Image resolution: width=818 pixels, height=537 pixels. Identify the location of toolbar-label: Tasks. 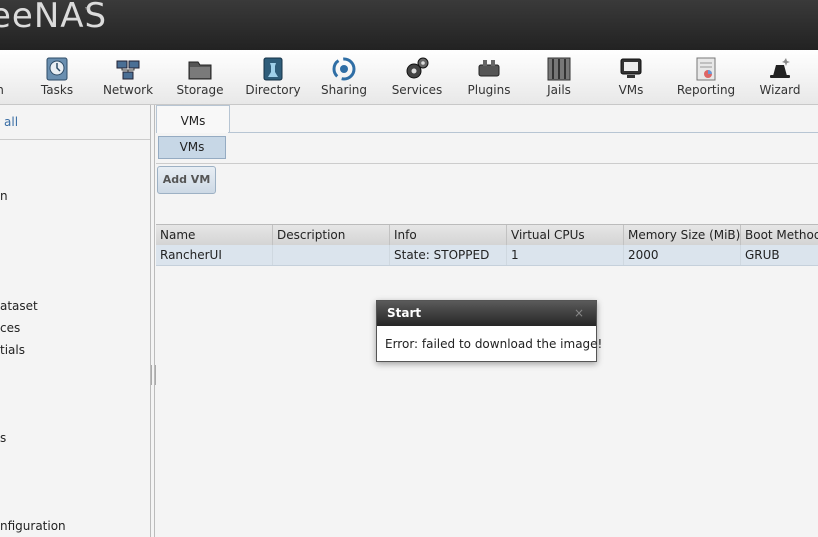
(57, 90).